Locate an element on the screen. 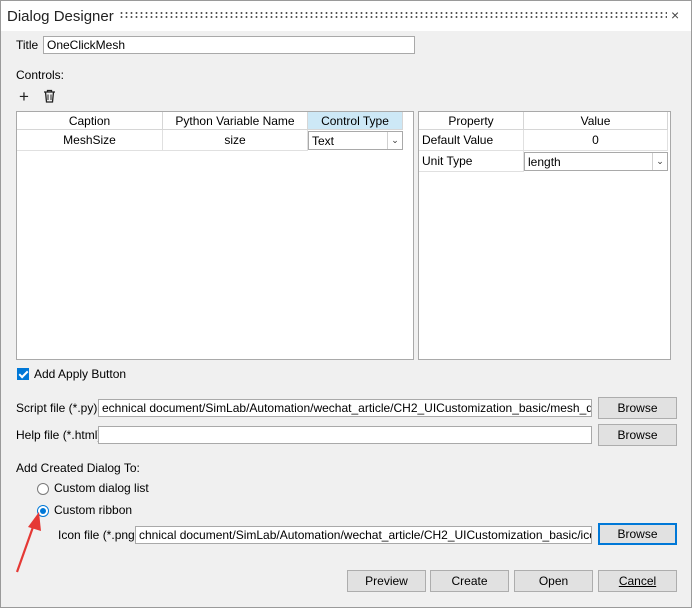 Image resolution: width=692 pixels, height=608 pixels. property-cell-default-value: Default Value is located at coordinates (471, 140).